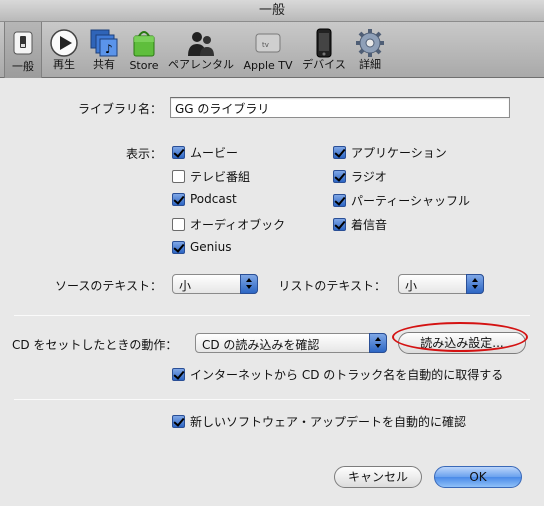 This screenshot has height=506, width=544. I want to click on cd-action-label: CD をセットしたときの動作：, so click(95, 345).